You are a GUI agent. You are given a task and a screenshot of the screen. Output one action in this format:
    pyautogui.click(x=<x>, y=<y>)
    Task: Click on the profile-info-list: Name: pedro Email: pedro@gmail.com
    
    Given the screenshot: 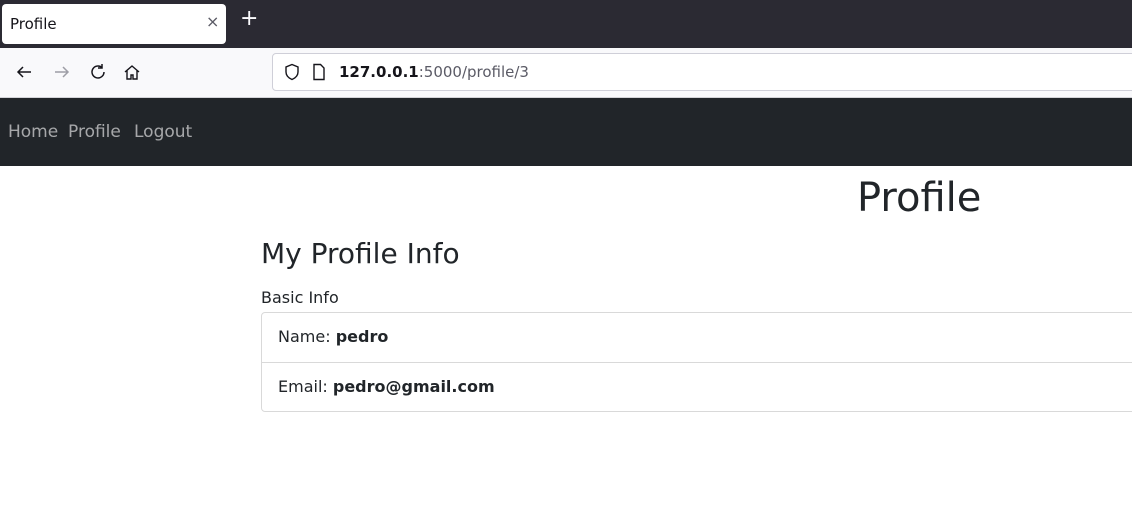 What is the action you would take?
    pyautogui.click(x=696, y=362)
    